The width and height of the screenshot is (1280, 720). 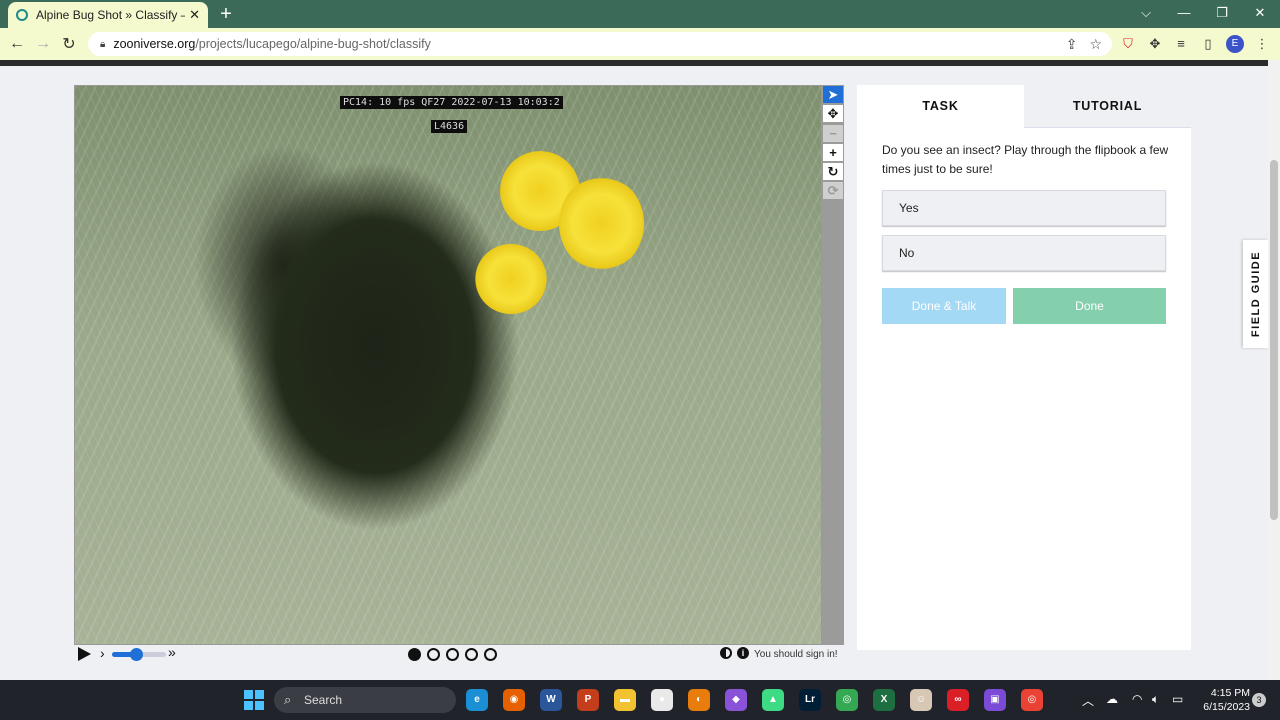 What do you see at coordinates (477, 700) in the screenshot?
I see `edge-icon: e` at bounding box center [477, 700].